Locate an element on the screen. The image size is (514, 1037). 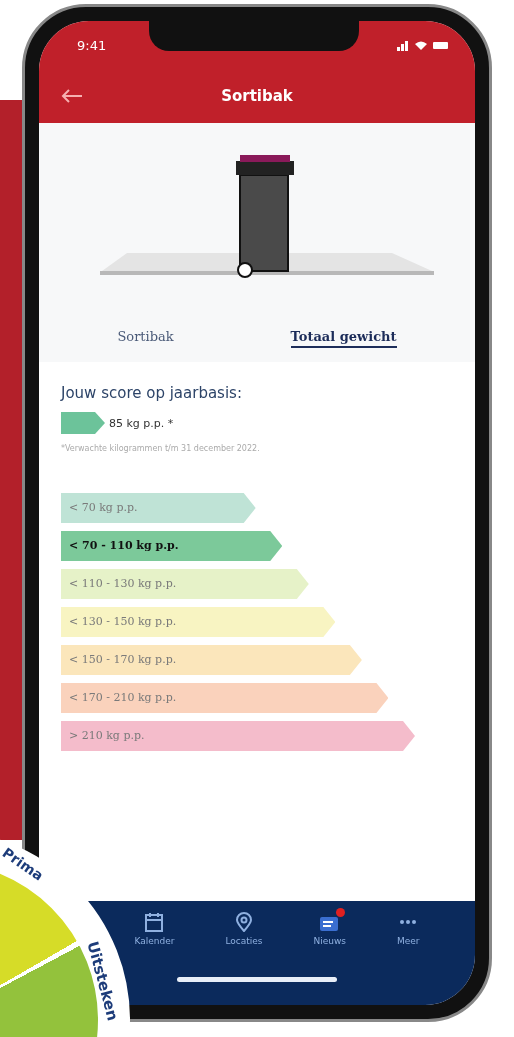
nav-item: Kalender is located at coordinates (154, 929).